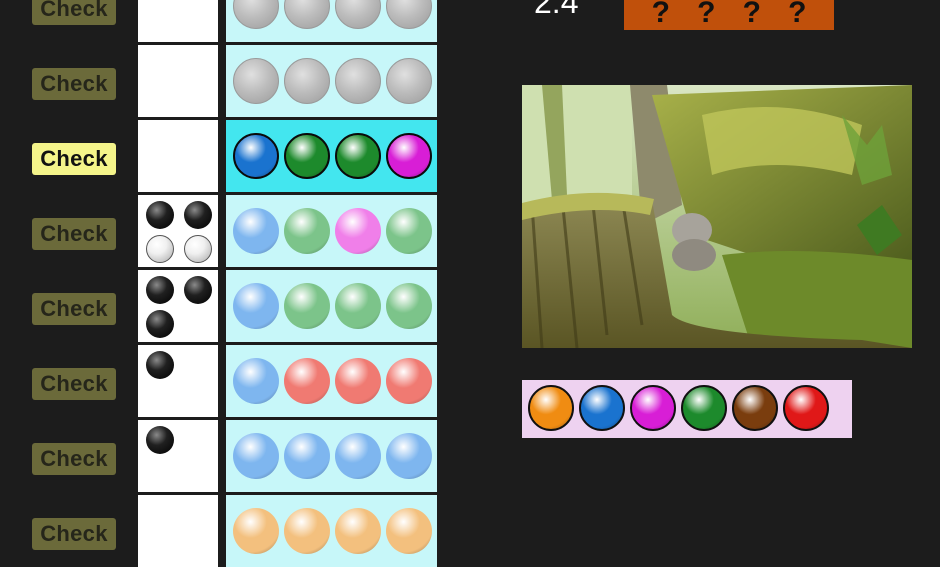 This screenshot has height=567, width=940. What do you see at coordinates (704, 408) in the screenshot?
I see `green-palette-peg` at bounding box center [704, 408].